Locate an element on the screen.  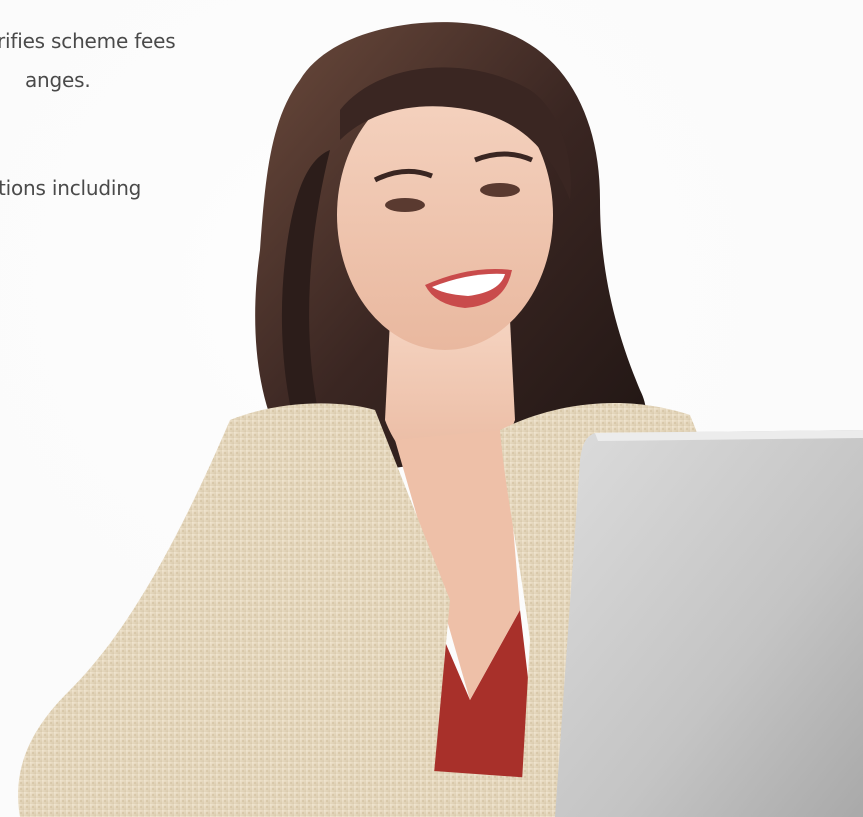
hero-text-line: rifies scheme fees is located at coordinates (88, 41).